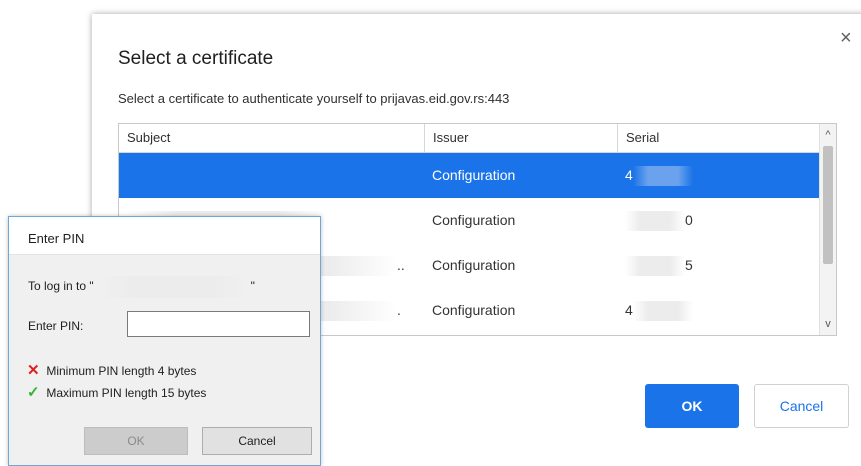 The width and height of the screenshot is (861, 466). I want to click on x-icon: ✕, so click(33, 370).